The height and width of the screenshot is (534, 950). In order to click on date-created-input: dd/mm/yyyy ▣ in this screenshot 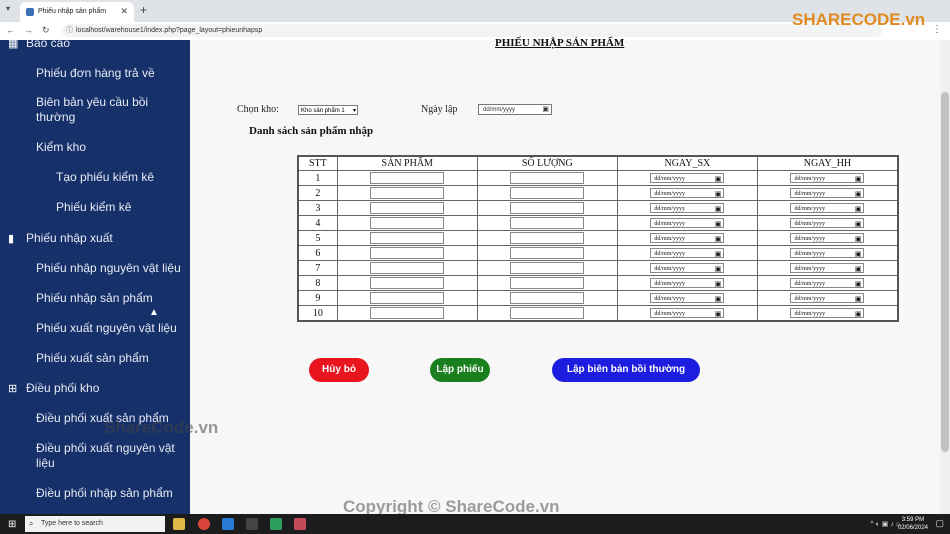, I will do `click(515, 109)`.